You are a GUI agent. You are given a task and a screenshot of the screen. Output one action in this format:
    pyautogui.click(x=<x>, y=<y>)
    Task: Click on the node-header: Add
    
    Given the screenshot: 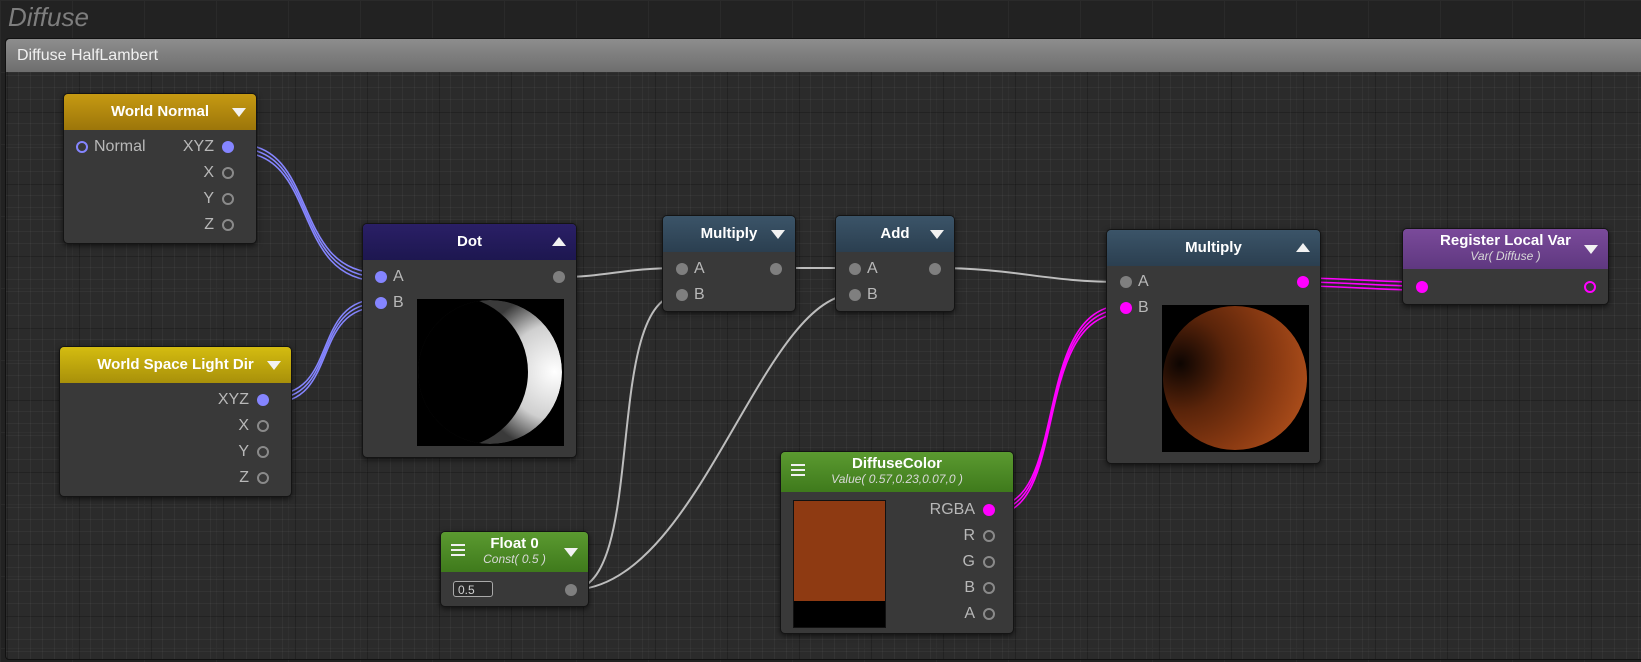 What is the action you would take?
    pyautogui.click(x=895, y=234)
    